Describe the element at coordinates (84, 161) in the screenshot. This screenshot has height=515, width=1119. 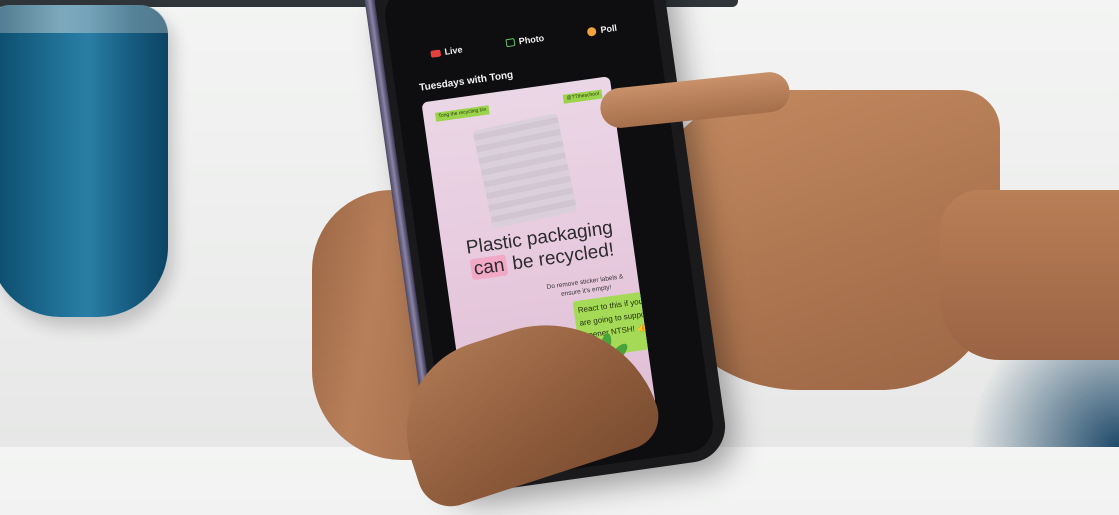
I see `blue-tumbler-cup` at that location.